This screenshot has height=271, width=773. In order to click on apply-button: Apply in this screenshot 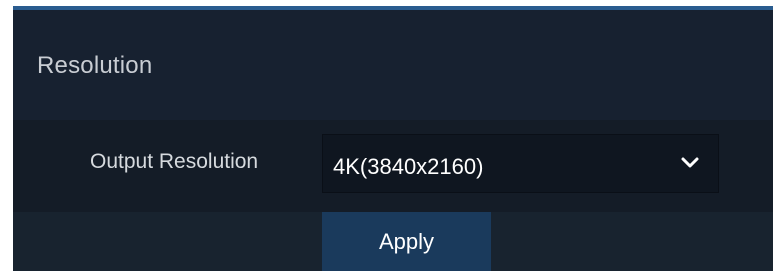, I will do `click(406, 241)`.